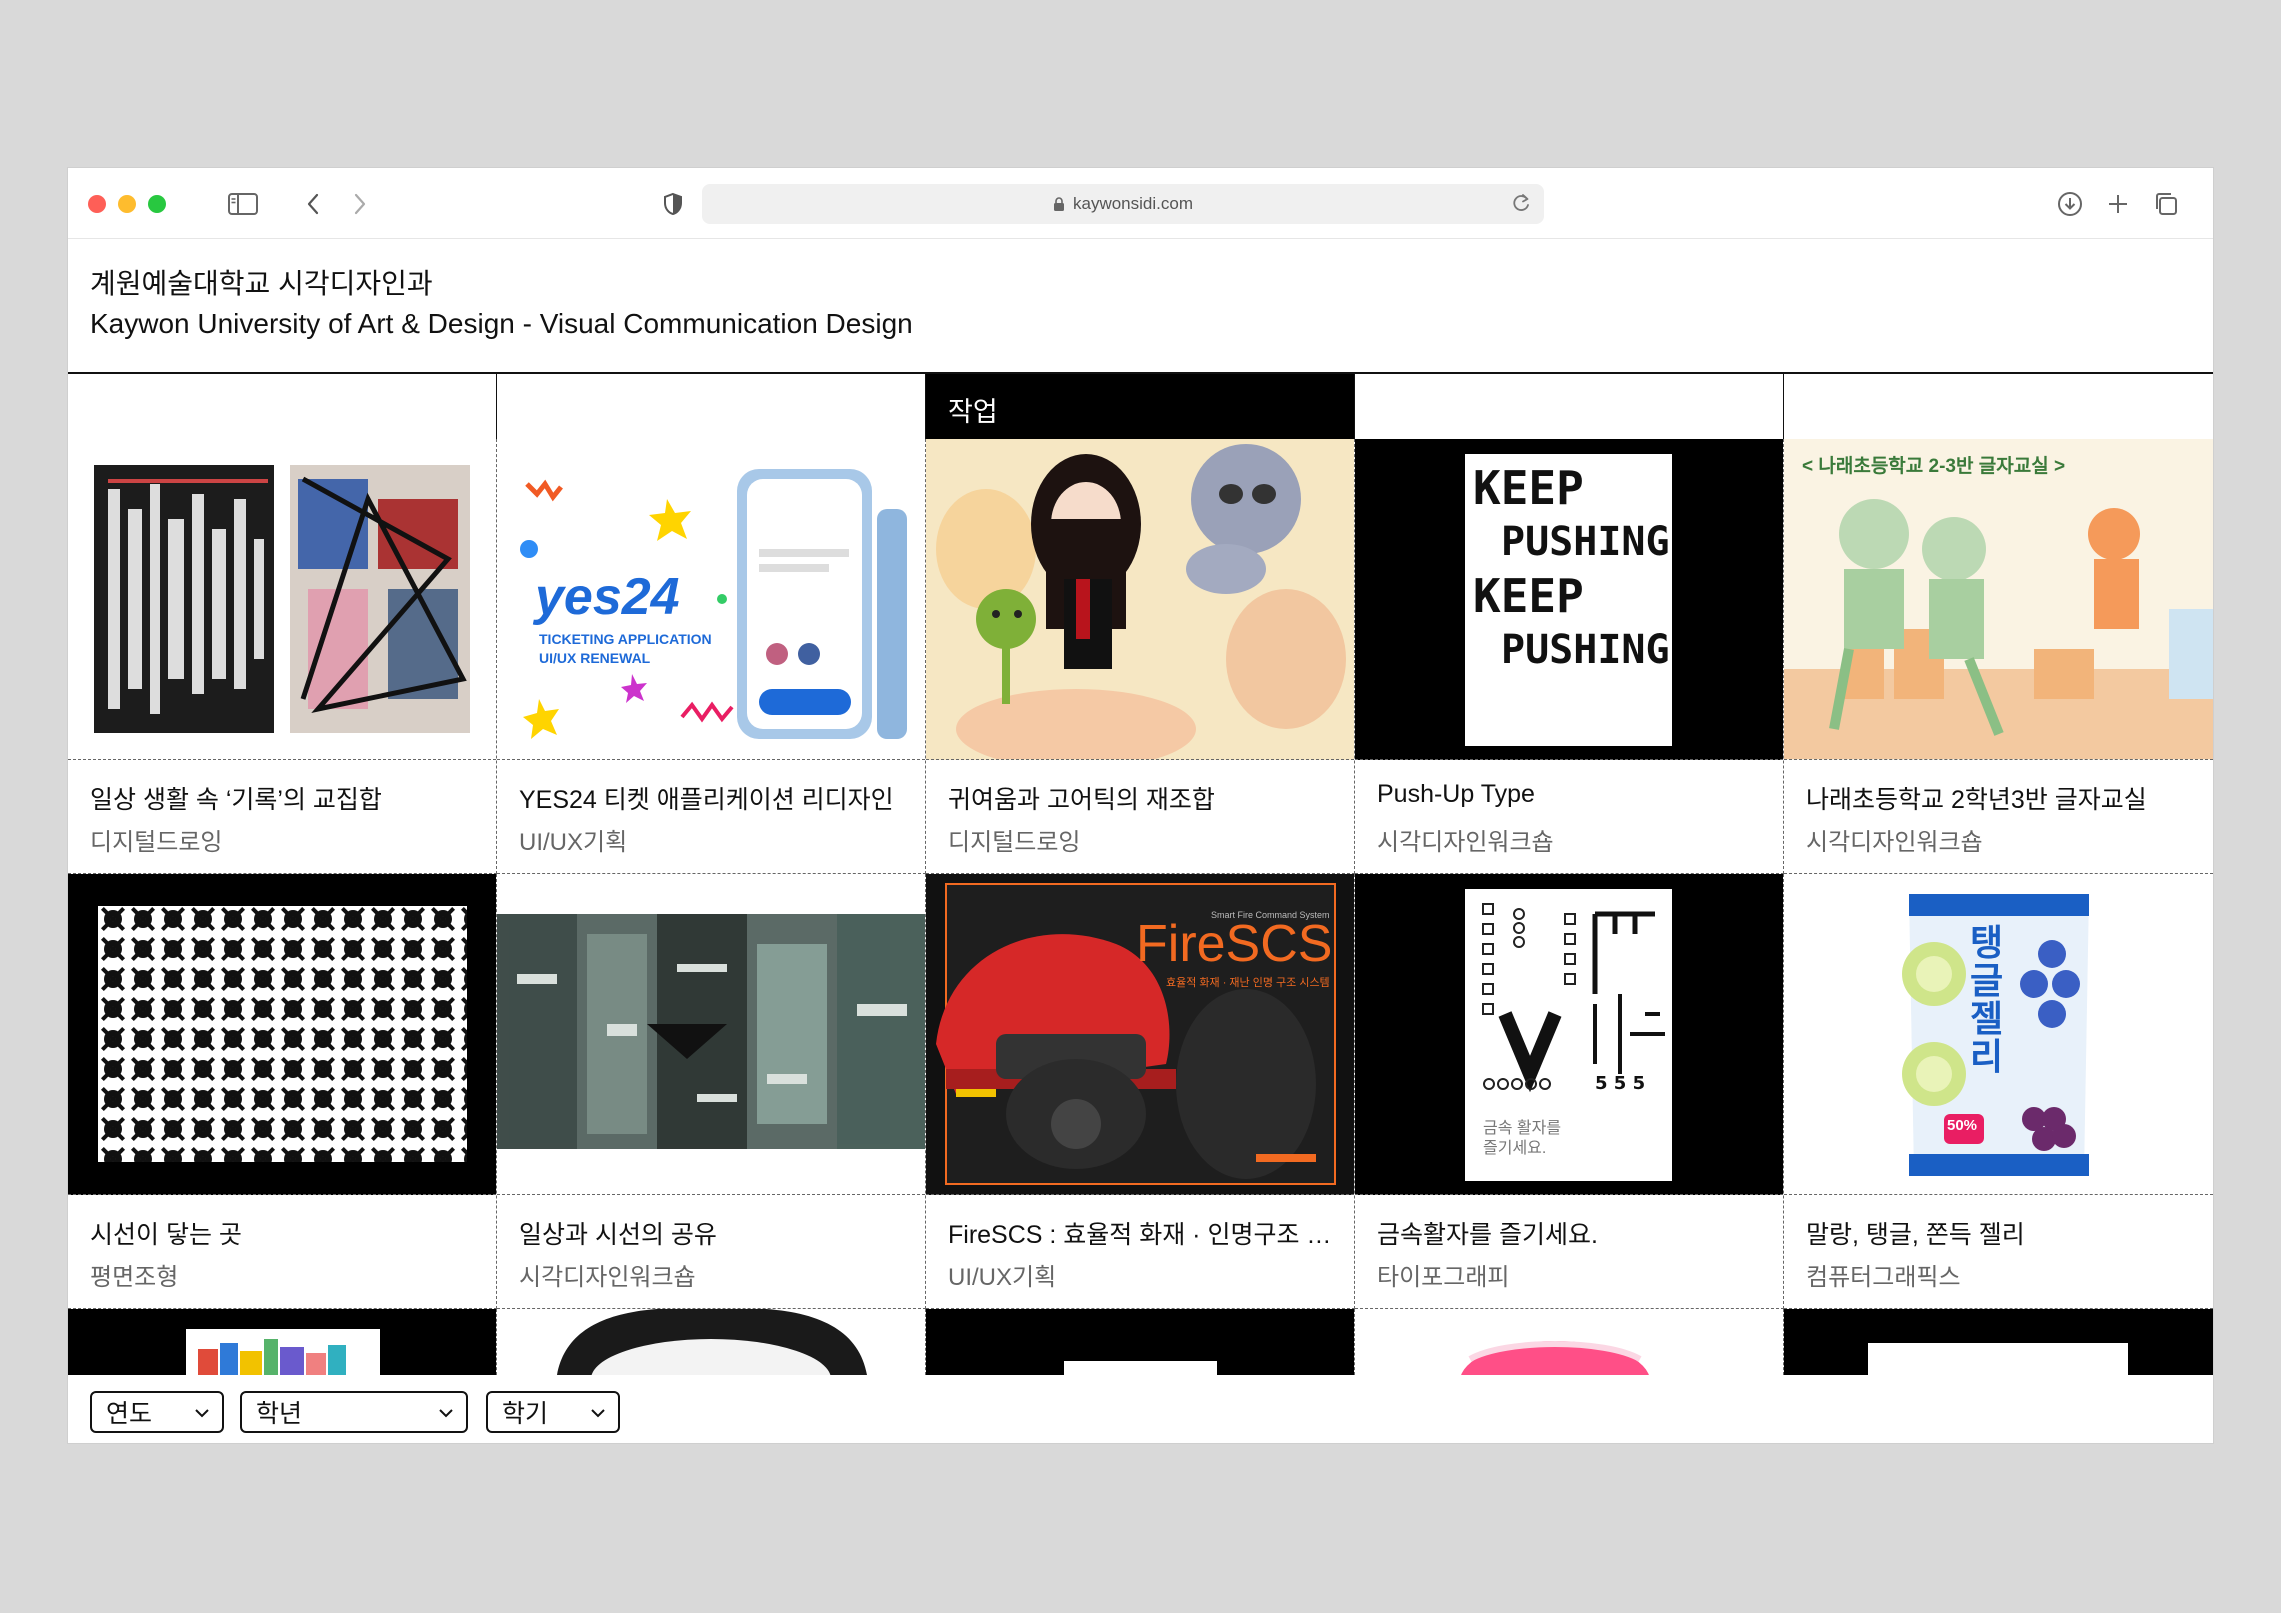  Describe the element at coordinates (1133, 203) in the screenshot. I see `url-text: kaywonsidi.com` at that location.